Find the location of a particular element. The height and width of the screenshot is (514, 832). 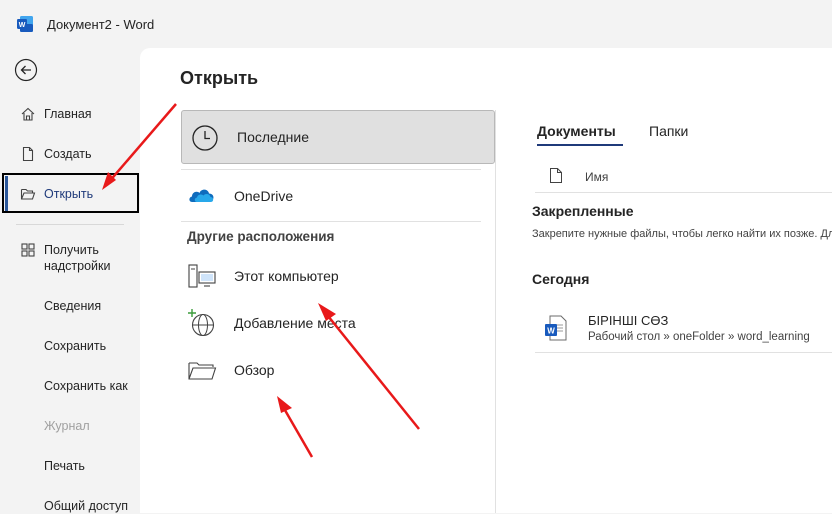

location-label: Последние is located at coordinates (273, 137).